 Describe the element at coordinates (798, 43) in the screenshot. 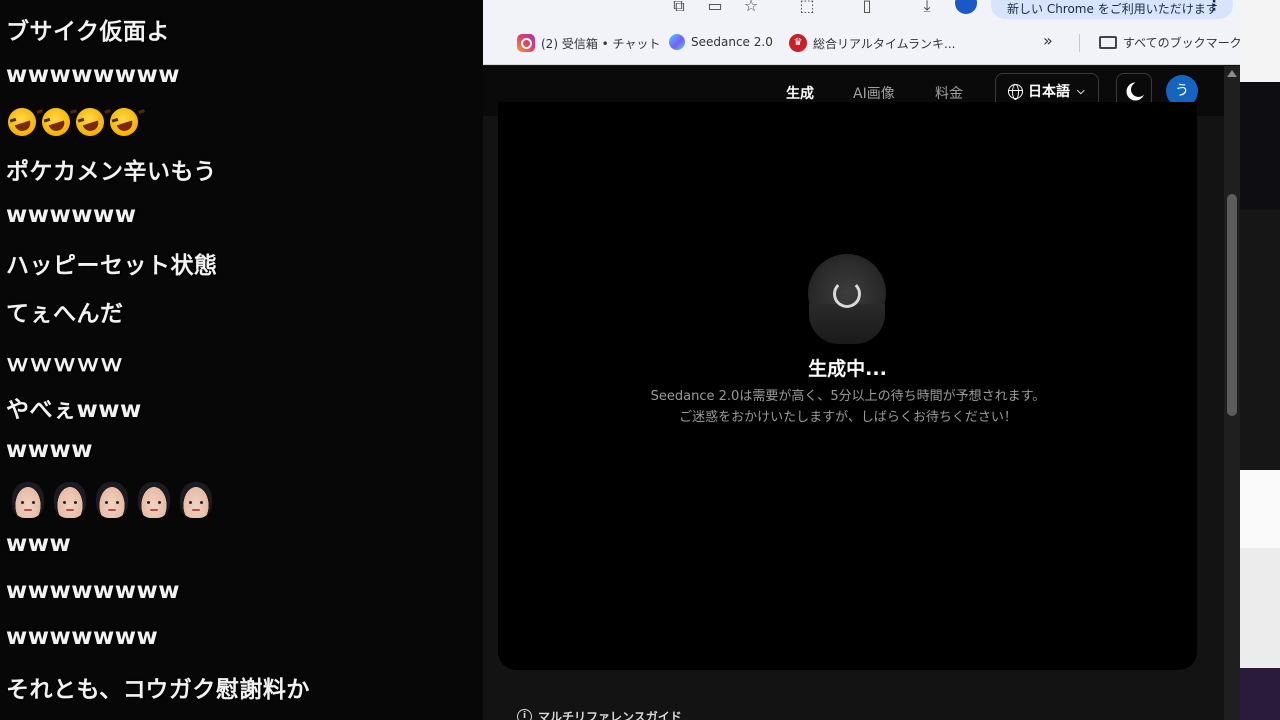

I see `ranking-icon: ♛` at that location.